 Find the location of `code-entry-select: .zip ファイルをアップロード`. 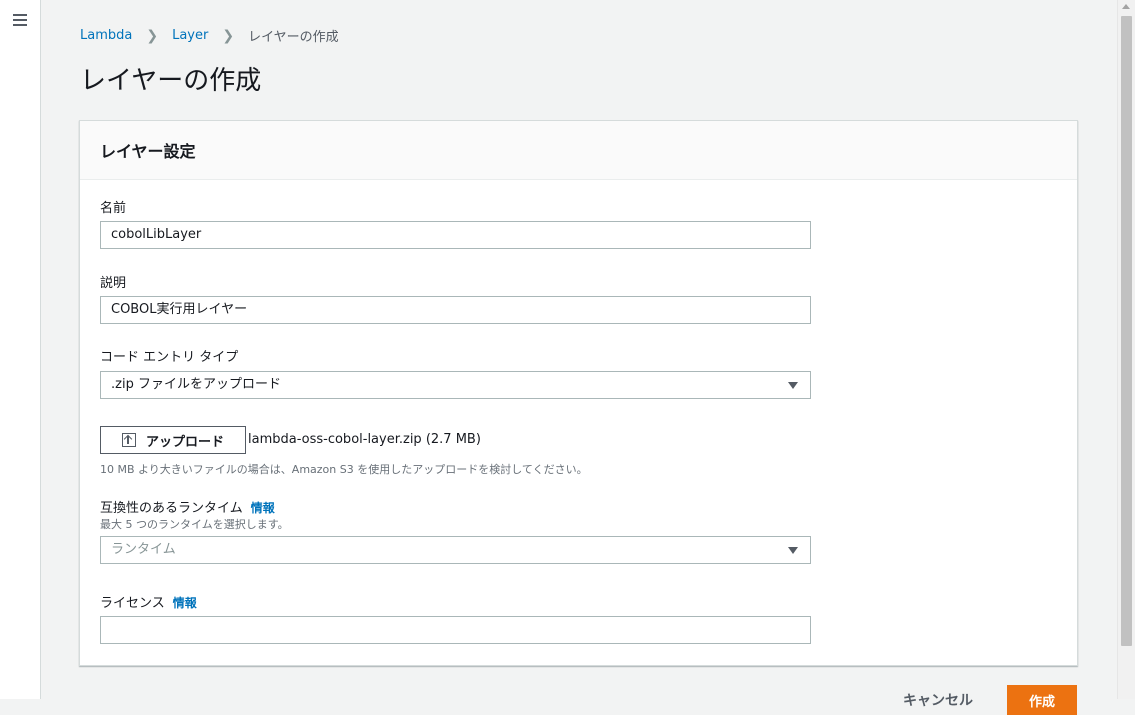

code-entry-select: .zip ファイルをアップロード is located at coordinates (455, 385).